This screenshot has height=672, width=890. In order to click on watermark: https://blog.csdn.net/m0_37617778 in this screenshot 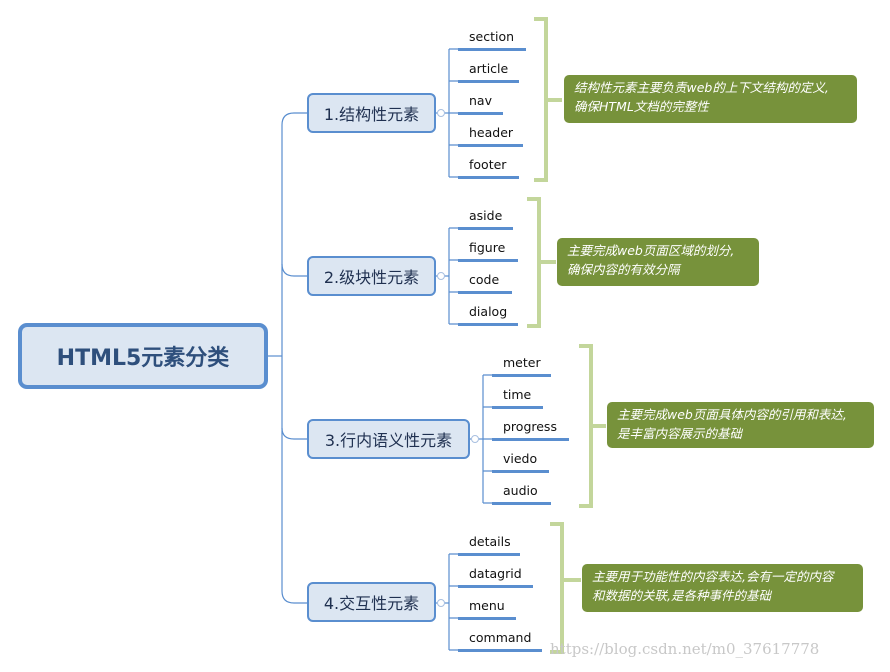, I will do `click(685, 649)`.